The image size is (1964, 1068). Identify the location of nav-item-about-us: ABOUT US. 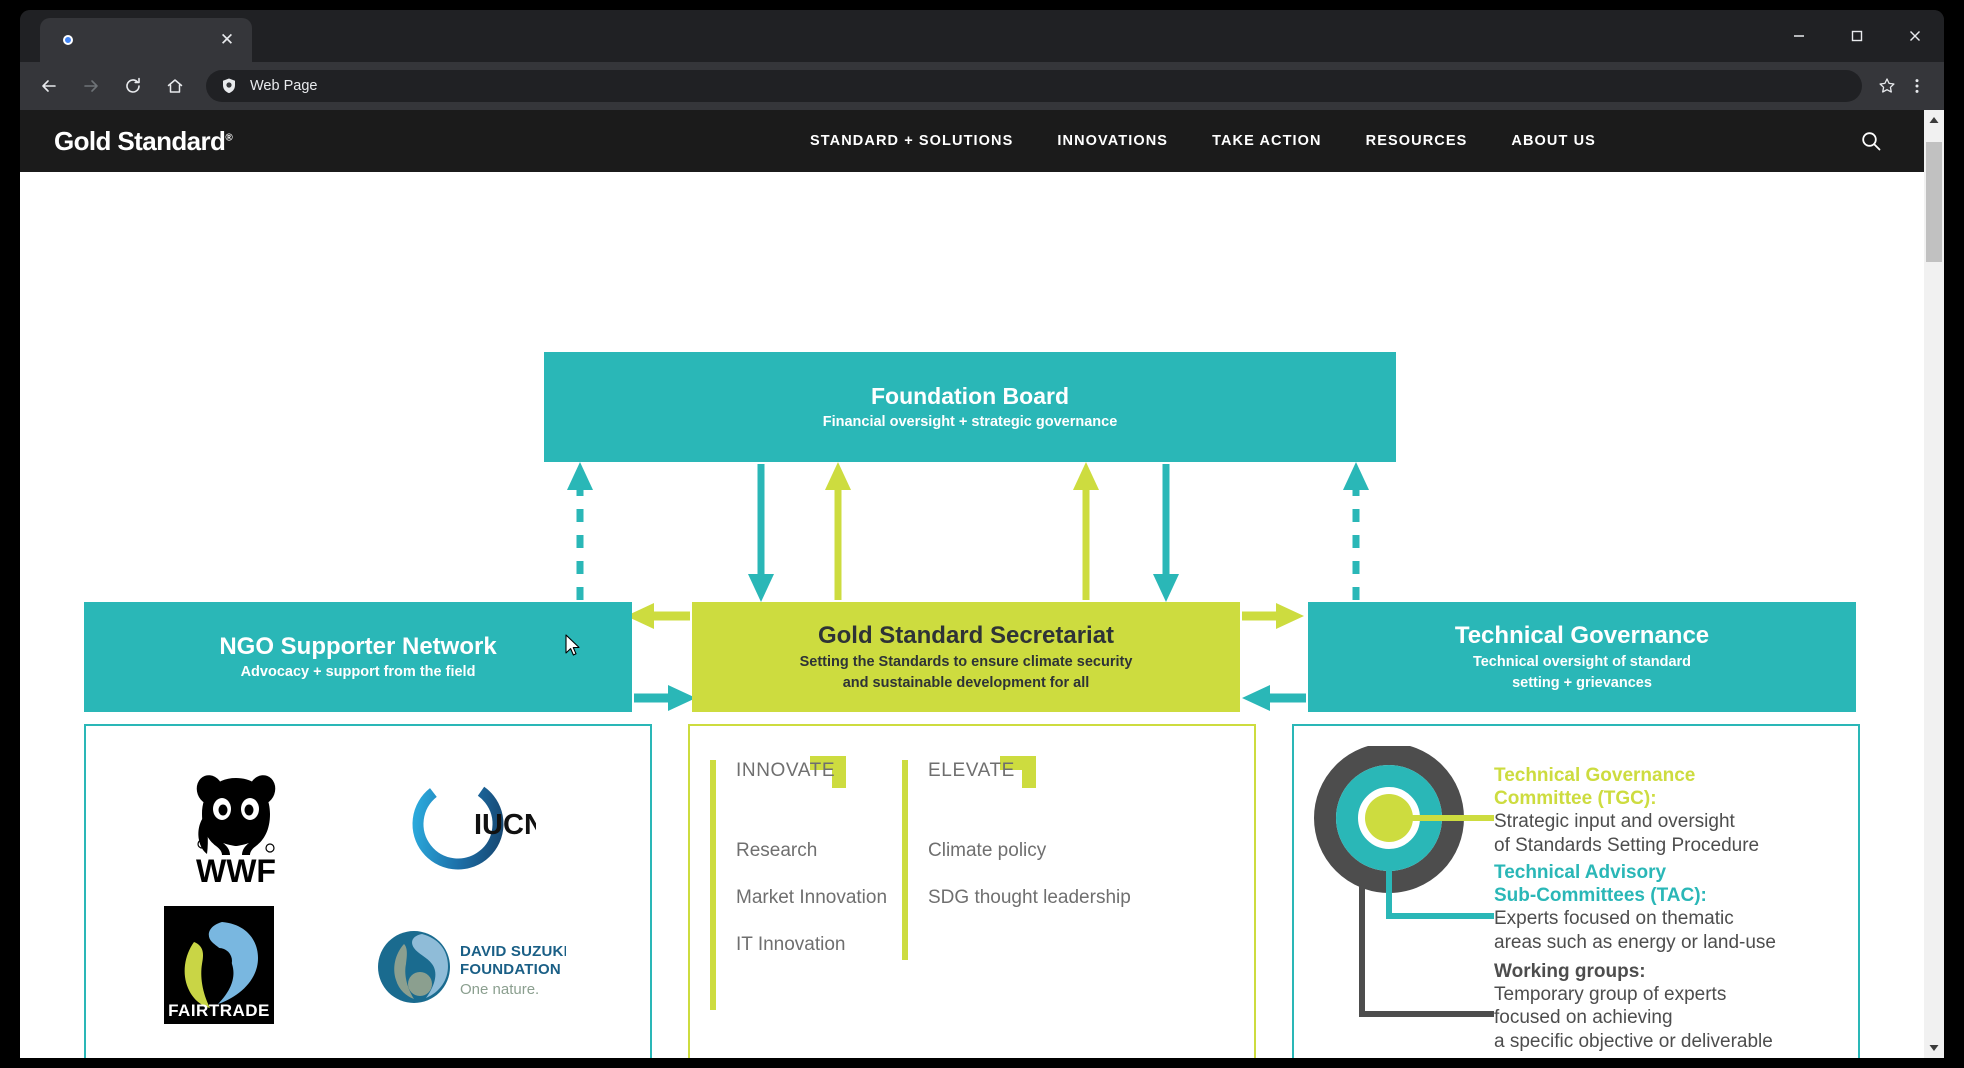
(1553, 141).